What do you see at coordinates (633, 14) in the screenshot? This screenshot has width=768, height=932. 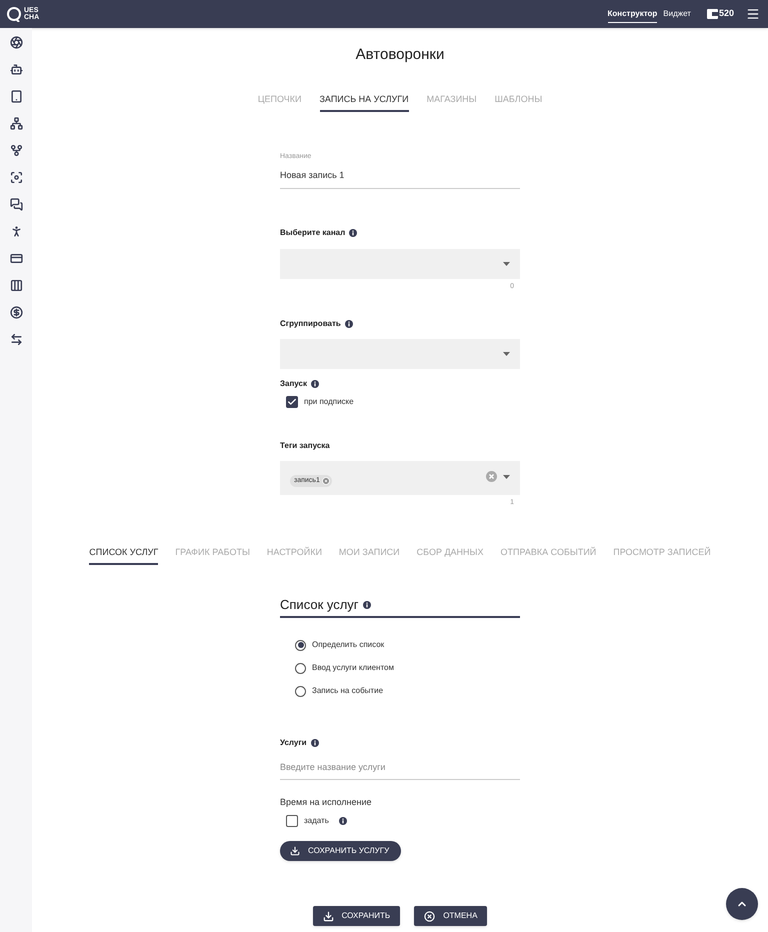 I see `nav-link: Конструктор` at bounding box center [633, 14].